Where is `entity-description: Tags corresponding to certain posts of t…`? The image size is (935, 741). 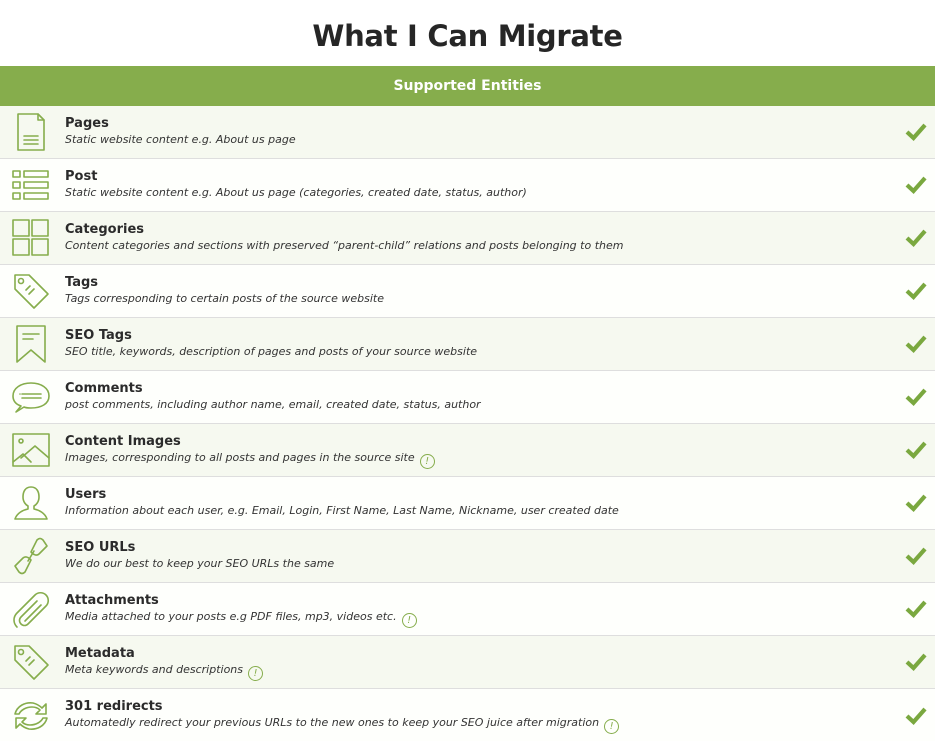
entity-description: Tags corresponding to certain posts of t… is located at coordinates (224, 299).